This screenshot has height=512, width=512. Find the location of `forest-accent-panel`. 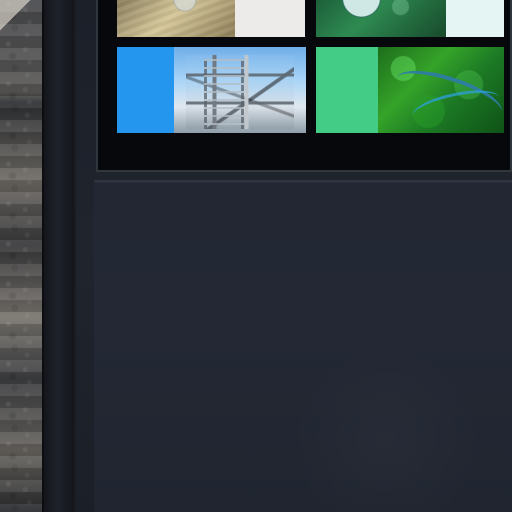

forest-accent-panel is located at coordinates (347, 90).